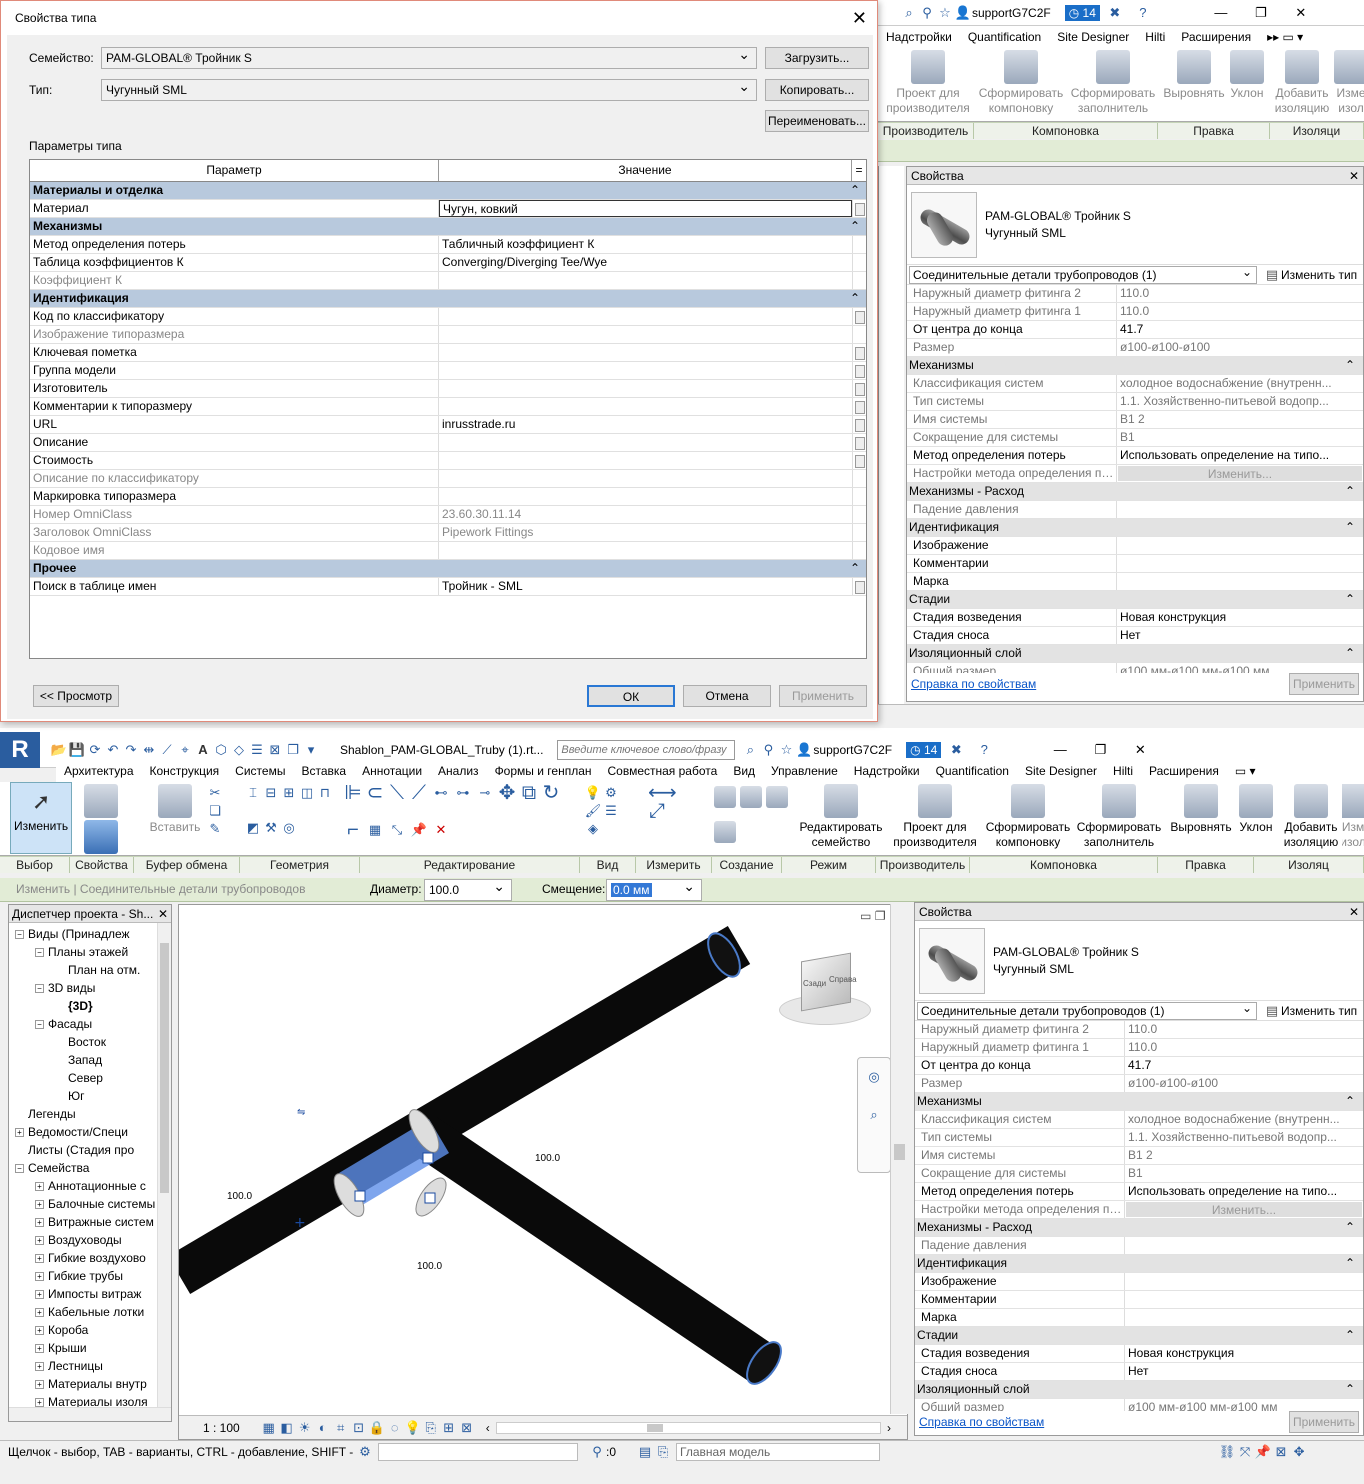 The width and height of the screenshot is (1364, 1484). Describe the element at coordinates (90, 1276) in the screenshot. I see `browser-node: + Гибкие трубы` at that location.